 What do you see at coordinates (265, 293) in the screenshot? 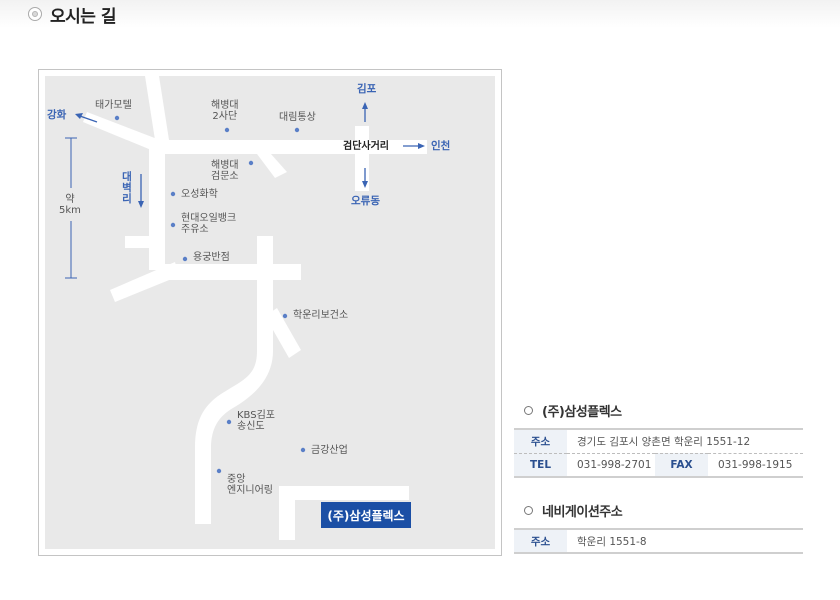
I see `road-hakun` at bounding box center [265, 293].